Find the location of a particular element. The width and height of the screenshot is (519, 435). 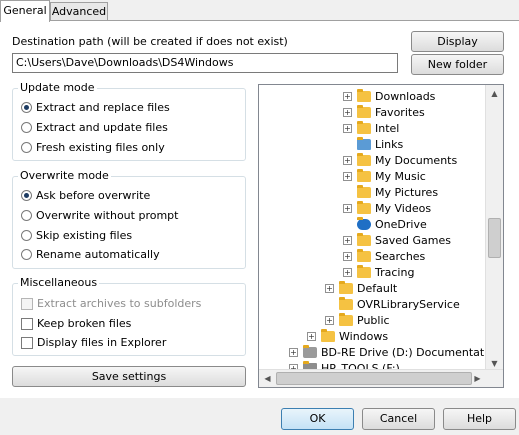

tree-item-public: + Public is located at coordinates (357, 320).